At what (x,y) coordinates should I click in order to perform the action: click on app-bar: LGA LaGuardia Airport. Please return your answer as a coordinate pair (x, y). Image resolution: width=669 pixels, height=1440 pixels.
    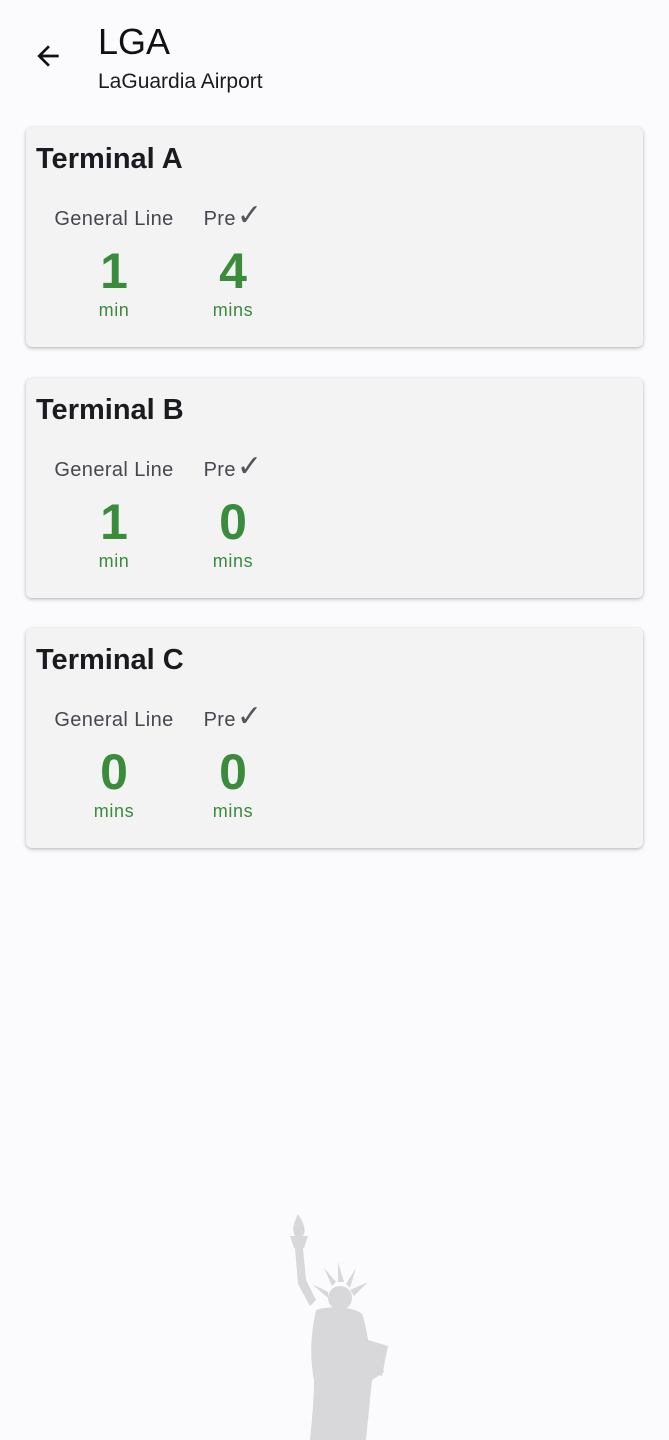
    Looking at the image, I should click on (334, 55).